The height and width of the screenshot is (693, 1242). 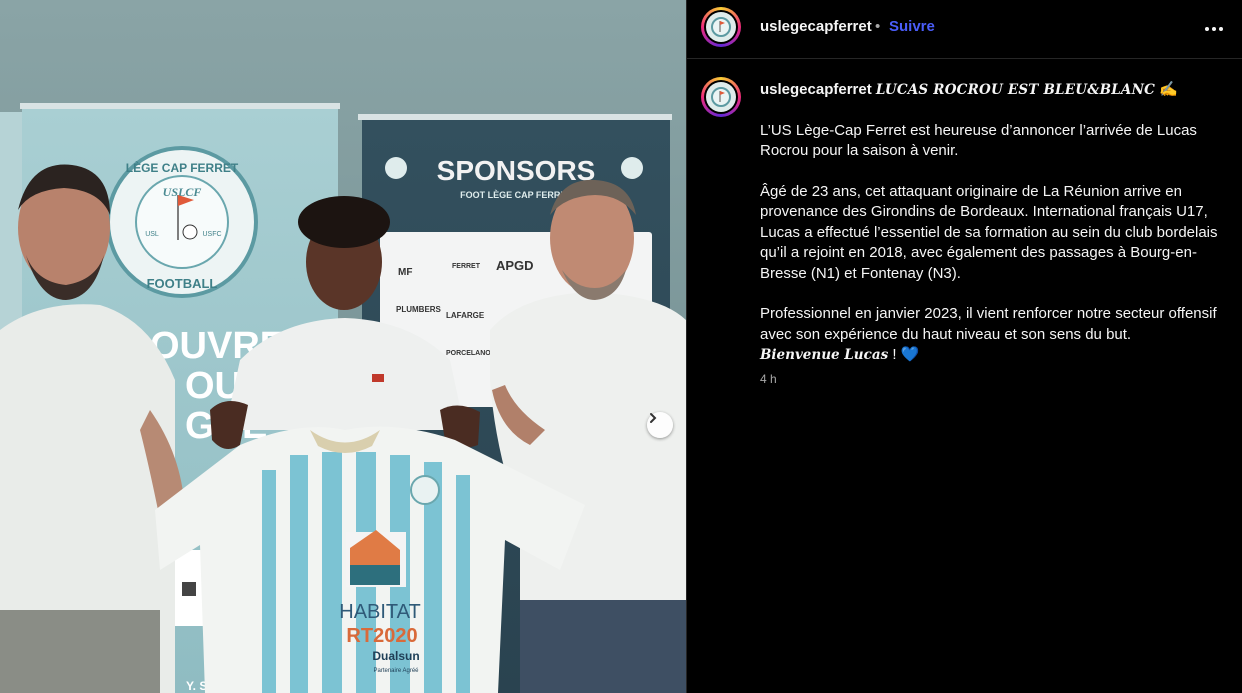 I want to click on caption-avatar, so click(x=721, y=97).